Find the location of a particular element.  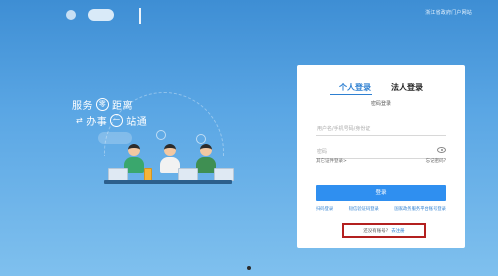

arrows-icon: ⇄ is located at coordinates (80, 120).